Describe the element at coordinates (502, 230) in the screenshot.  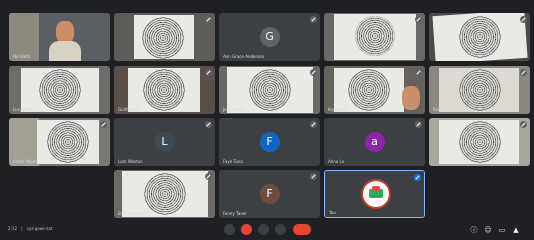
I see `chat-icon: ▭` at that location.